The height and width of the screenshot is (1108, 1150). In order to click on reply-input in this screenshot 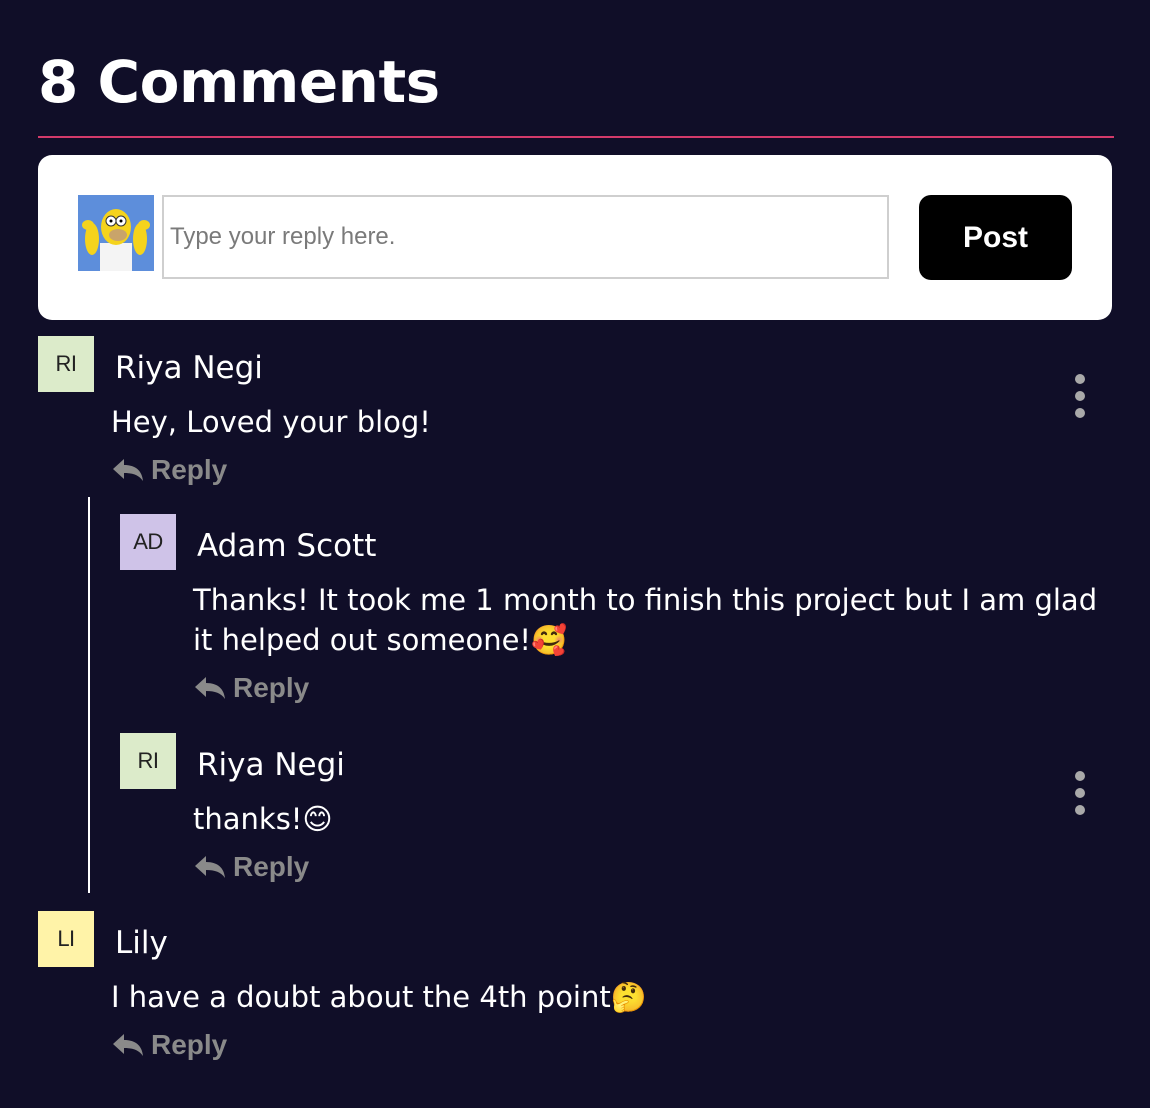, I will do `click(525, 237)`.